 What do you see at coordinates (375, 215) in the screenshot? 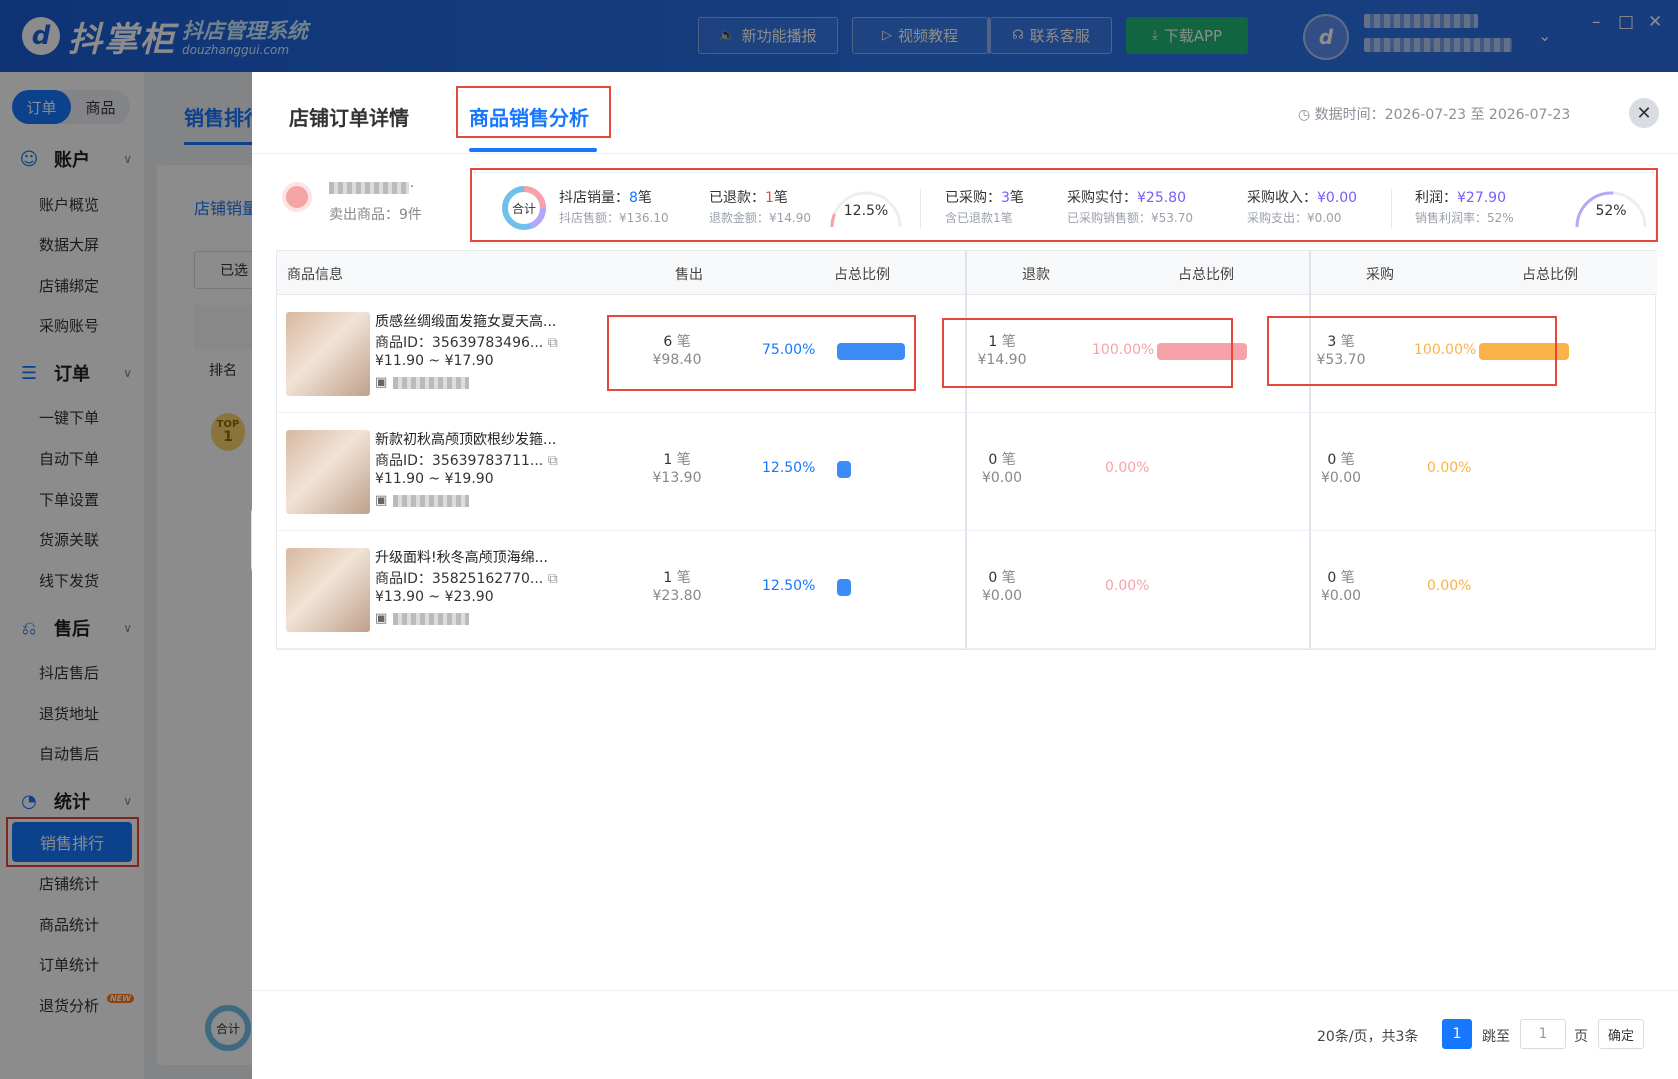
I see `sold-products-count: 卖出商品：9件` at bounding box center [375, 215].